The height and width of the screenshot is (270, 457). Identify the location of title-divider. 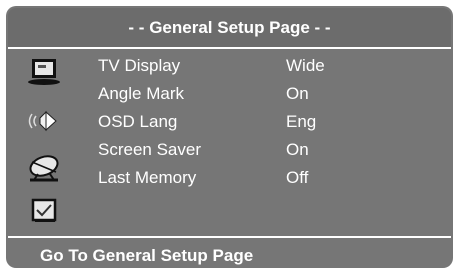
(229, 48).